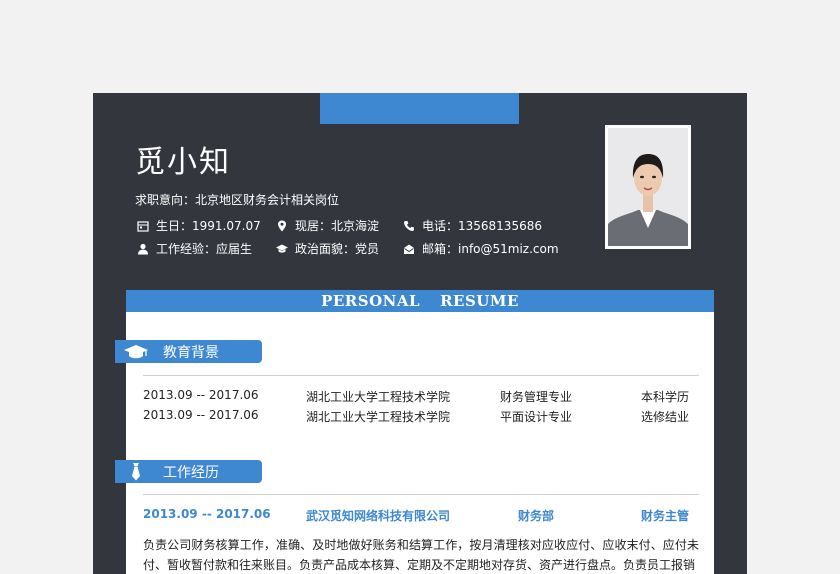 The height and width of the screenshot is (574, 840). What do you see at coordinates (191, 472) in the screenshot?
I see `work-title: 工作经历` at bounding box center [191, 472].